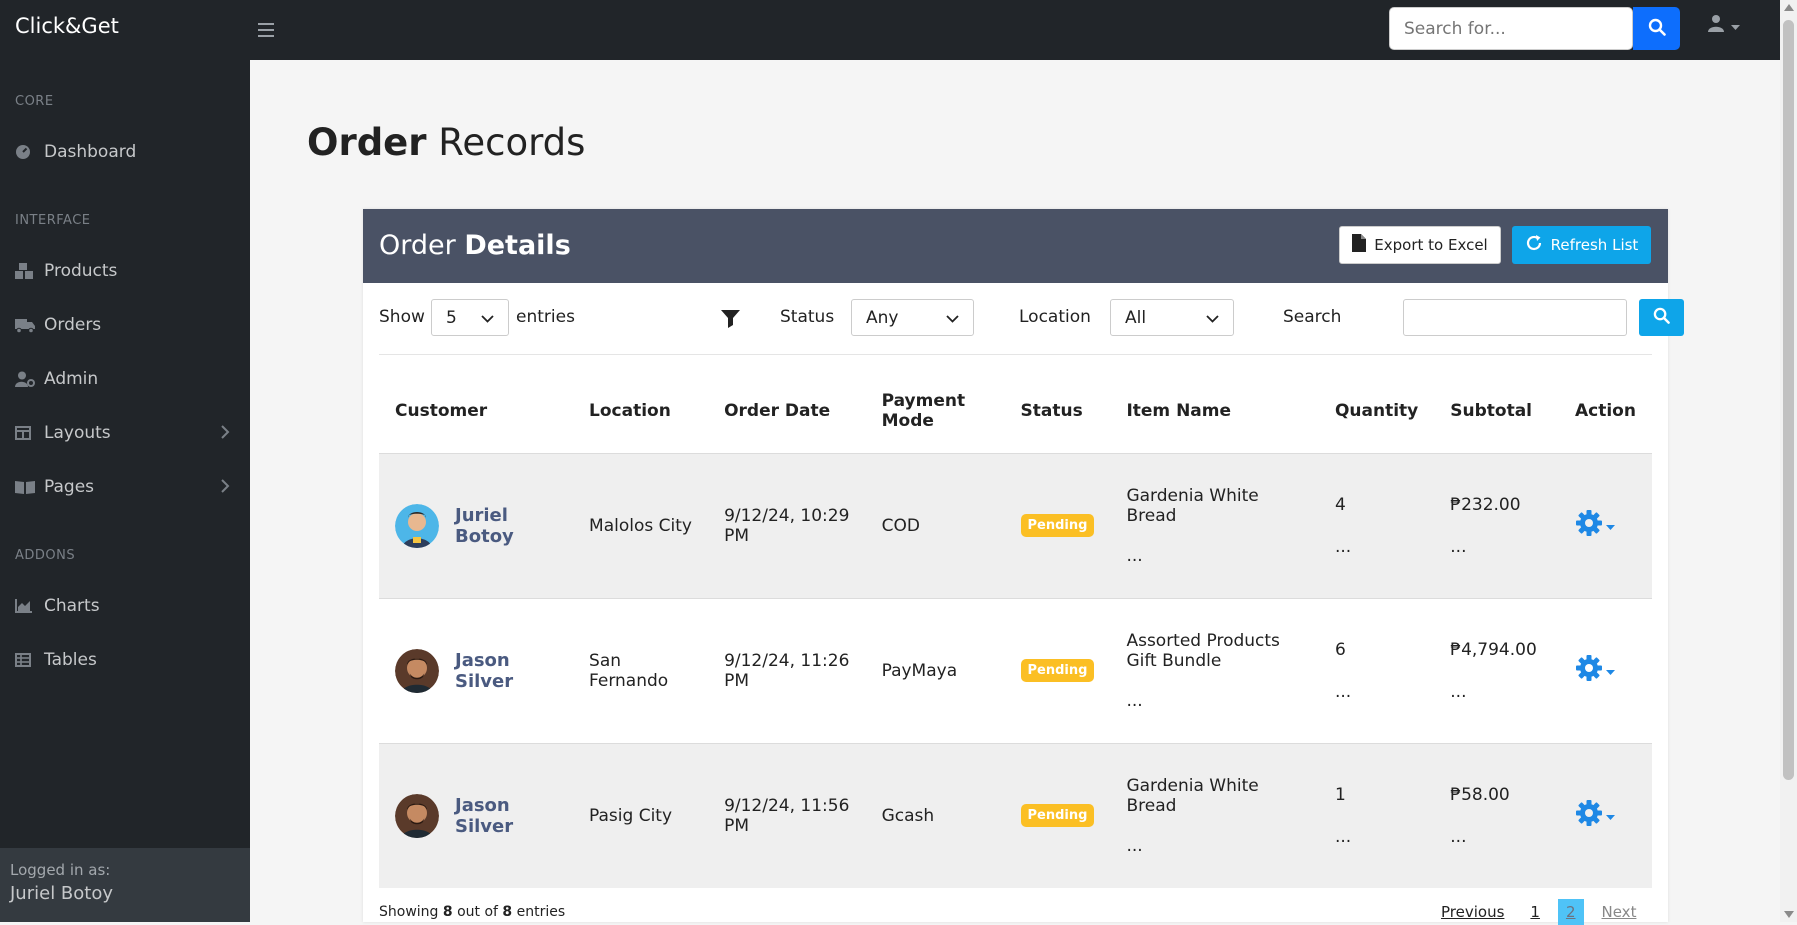 Image resolution: width=1797 pixels, height=925 pixels. Describe the element at coordinates (470, 317) in the screenshot. I see `entries-select: 5` at that location.